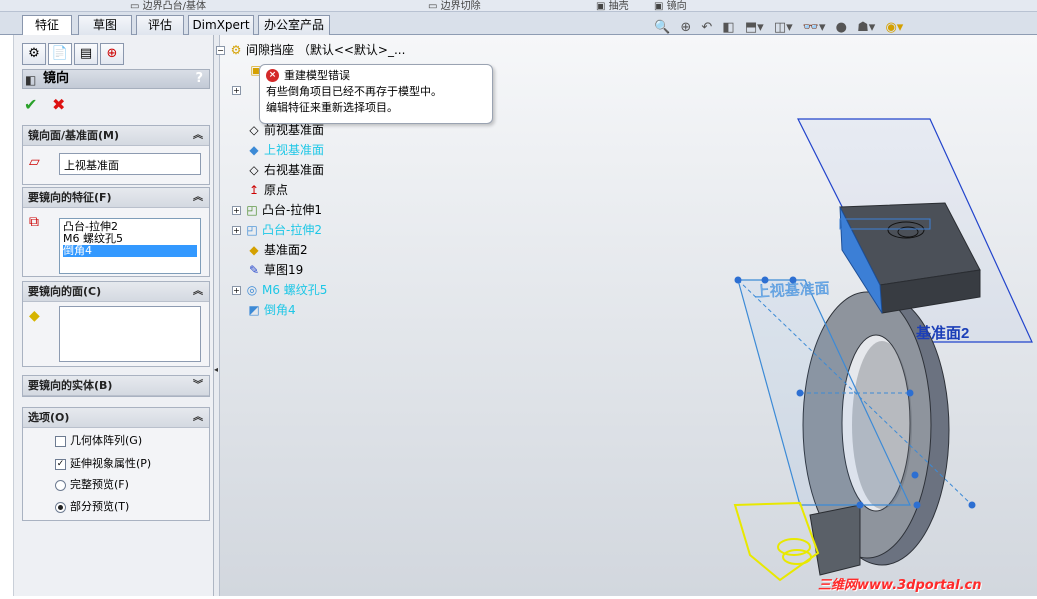 The image size is (1037, 599). What do you see at coordinates (728, 27) in the screenshot?
I see `section-view-icon: ◧` at bounding box center [728, 27].